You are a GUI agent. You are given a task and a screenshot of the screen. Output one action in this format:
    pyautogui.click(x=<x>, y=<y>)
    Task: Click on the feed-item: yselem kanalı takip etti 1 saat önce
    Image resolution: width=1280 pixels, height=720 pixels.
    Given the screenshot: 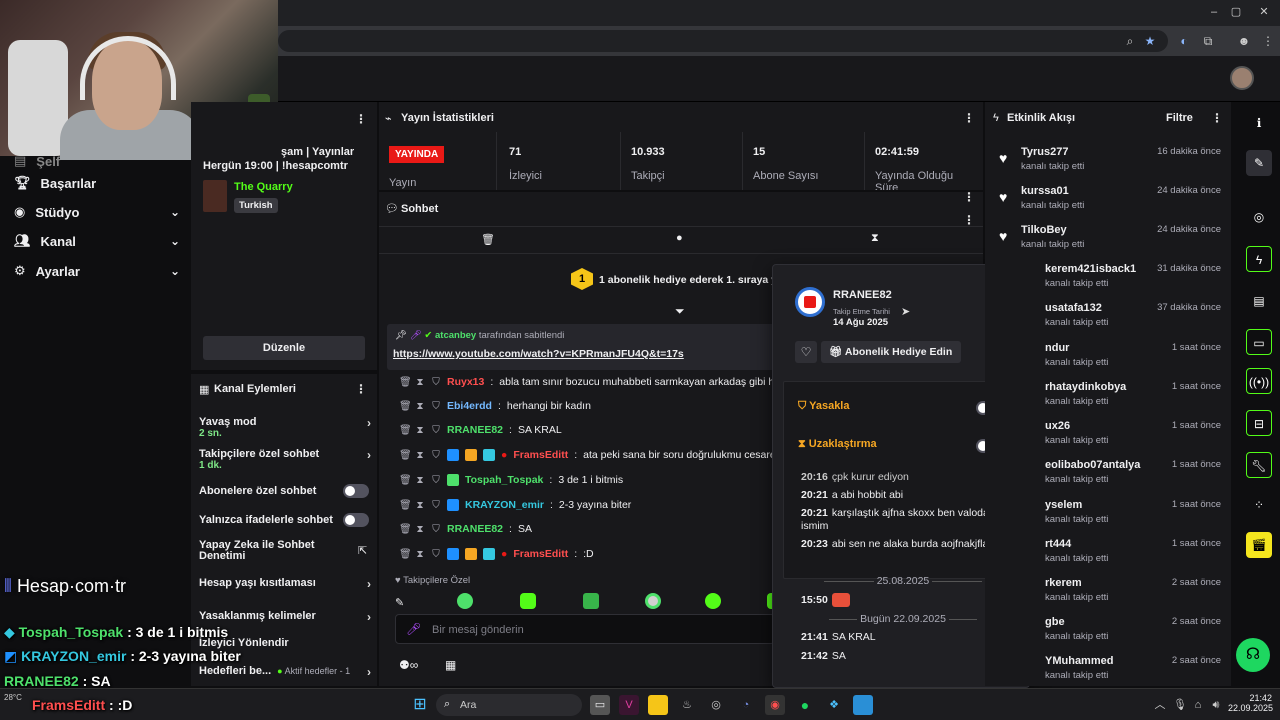 What is the action you would take?
    pyautogui.click(x=1110, y=517)
    